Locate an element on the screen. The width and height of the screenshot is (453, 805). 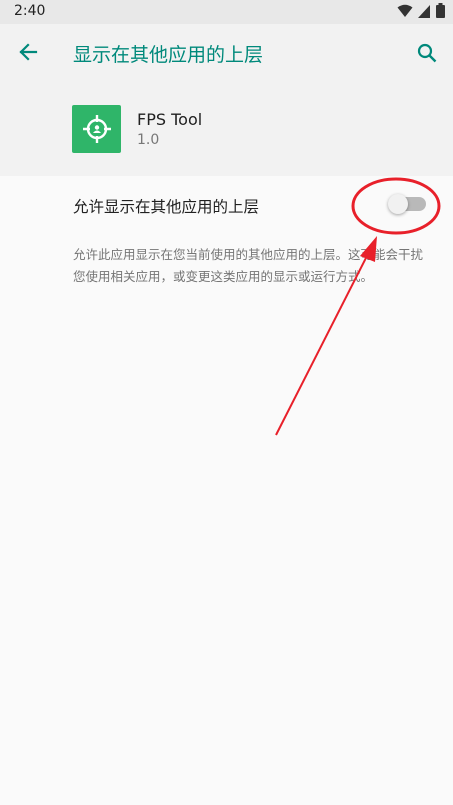
page-title: 显示在其他应用的上层 is located at coordinates (168, 55).